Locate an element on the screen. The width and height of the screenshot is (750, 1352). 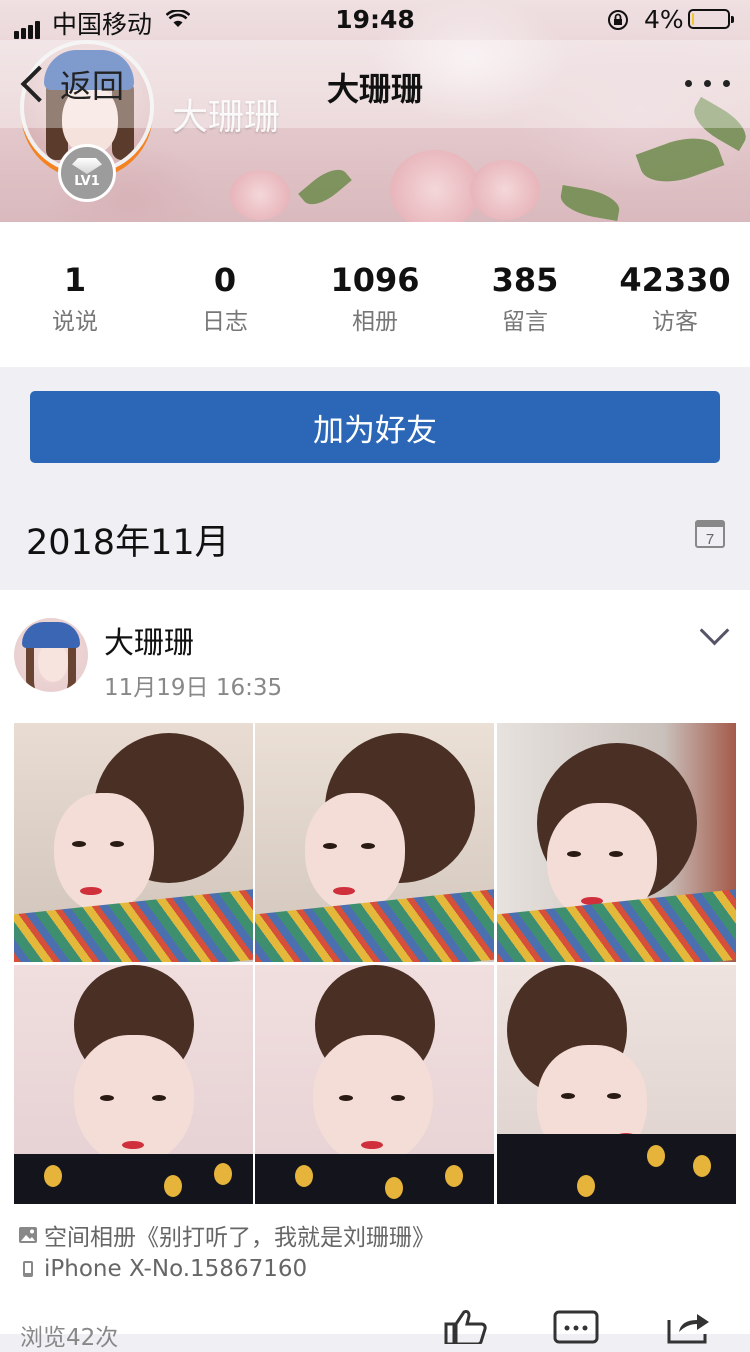
page-title: 大珊珊 is located at coordinates (374, 89).